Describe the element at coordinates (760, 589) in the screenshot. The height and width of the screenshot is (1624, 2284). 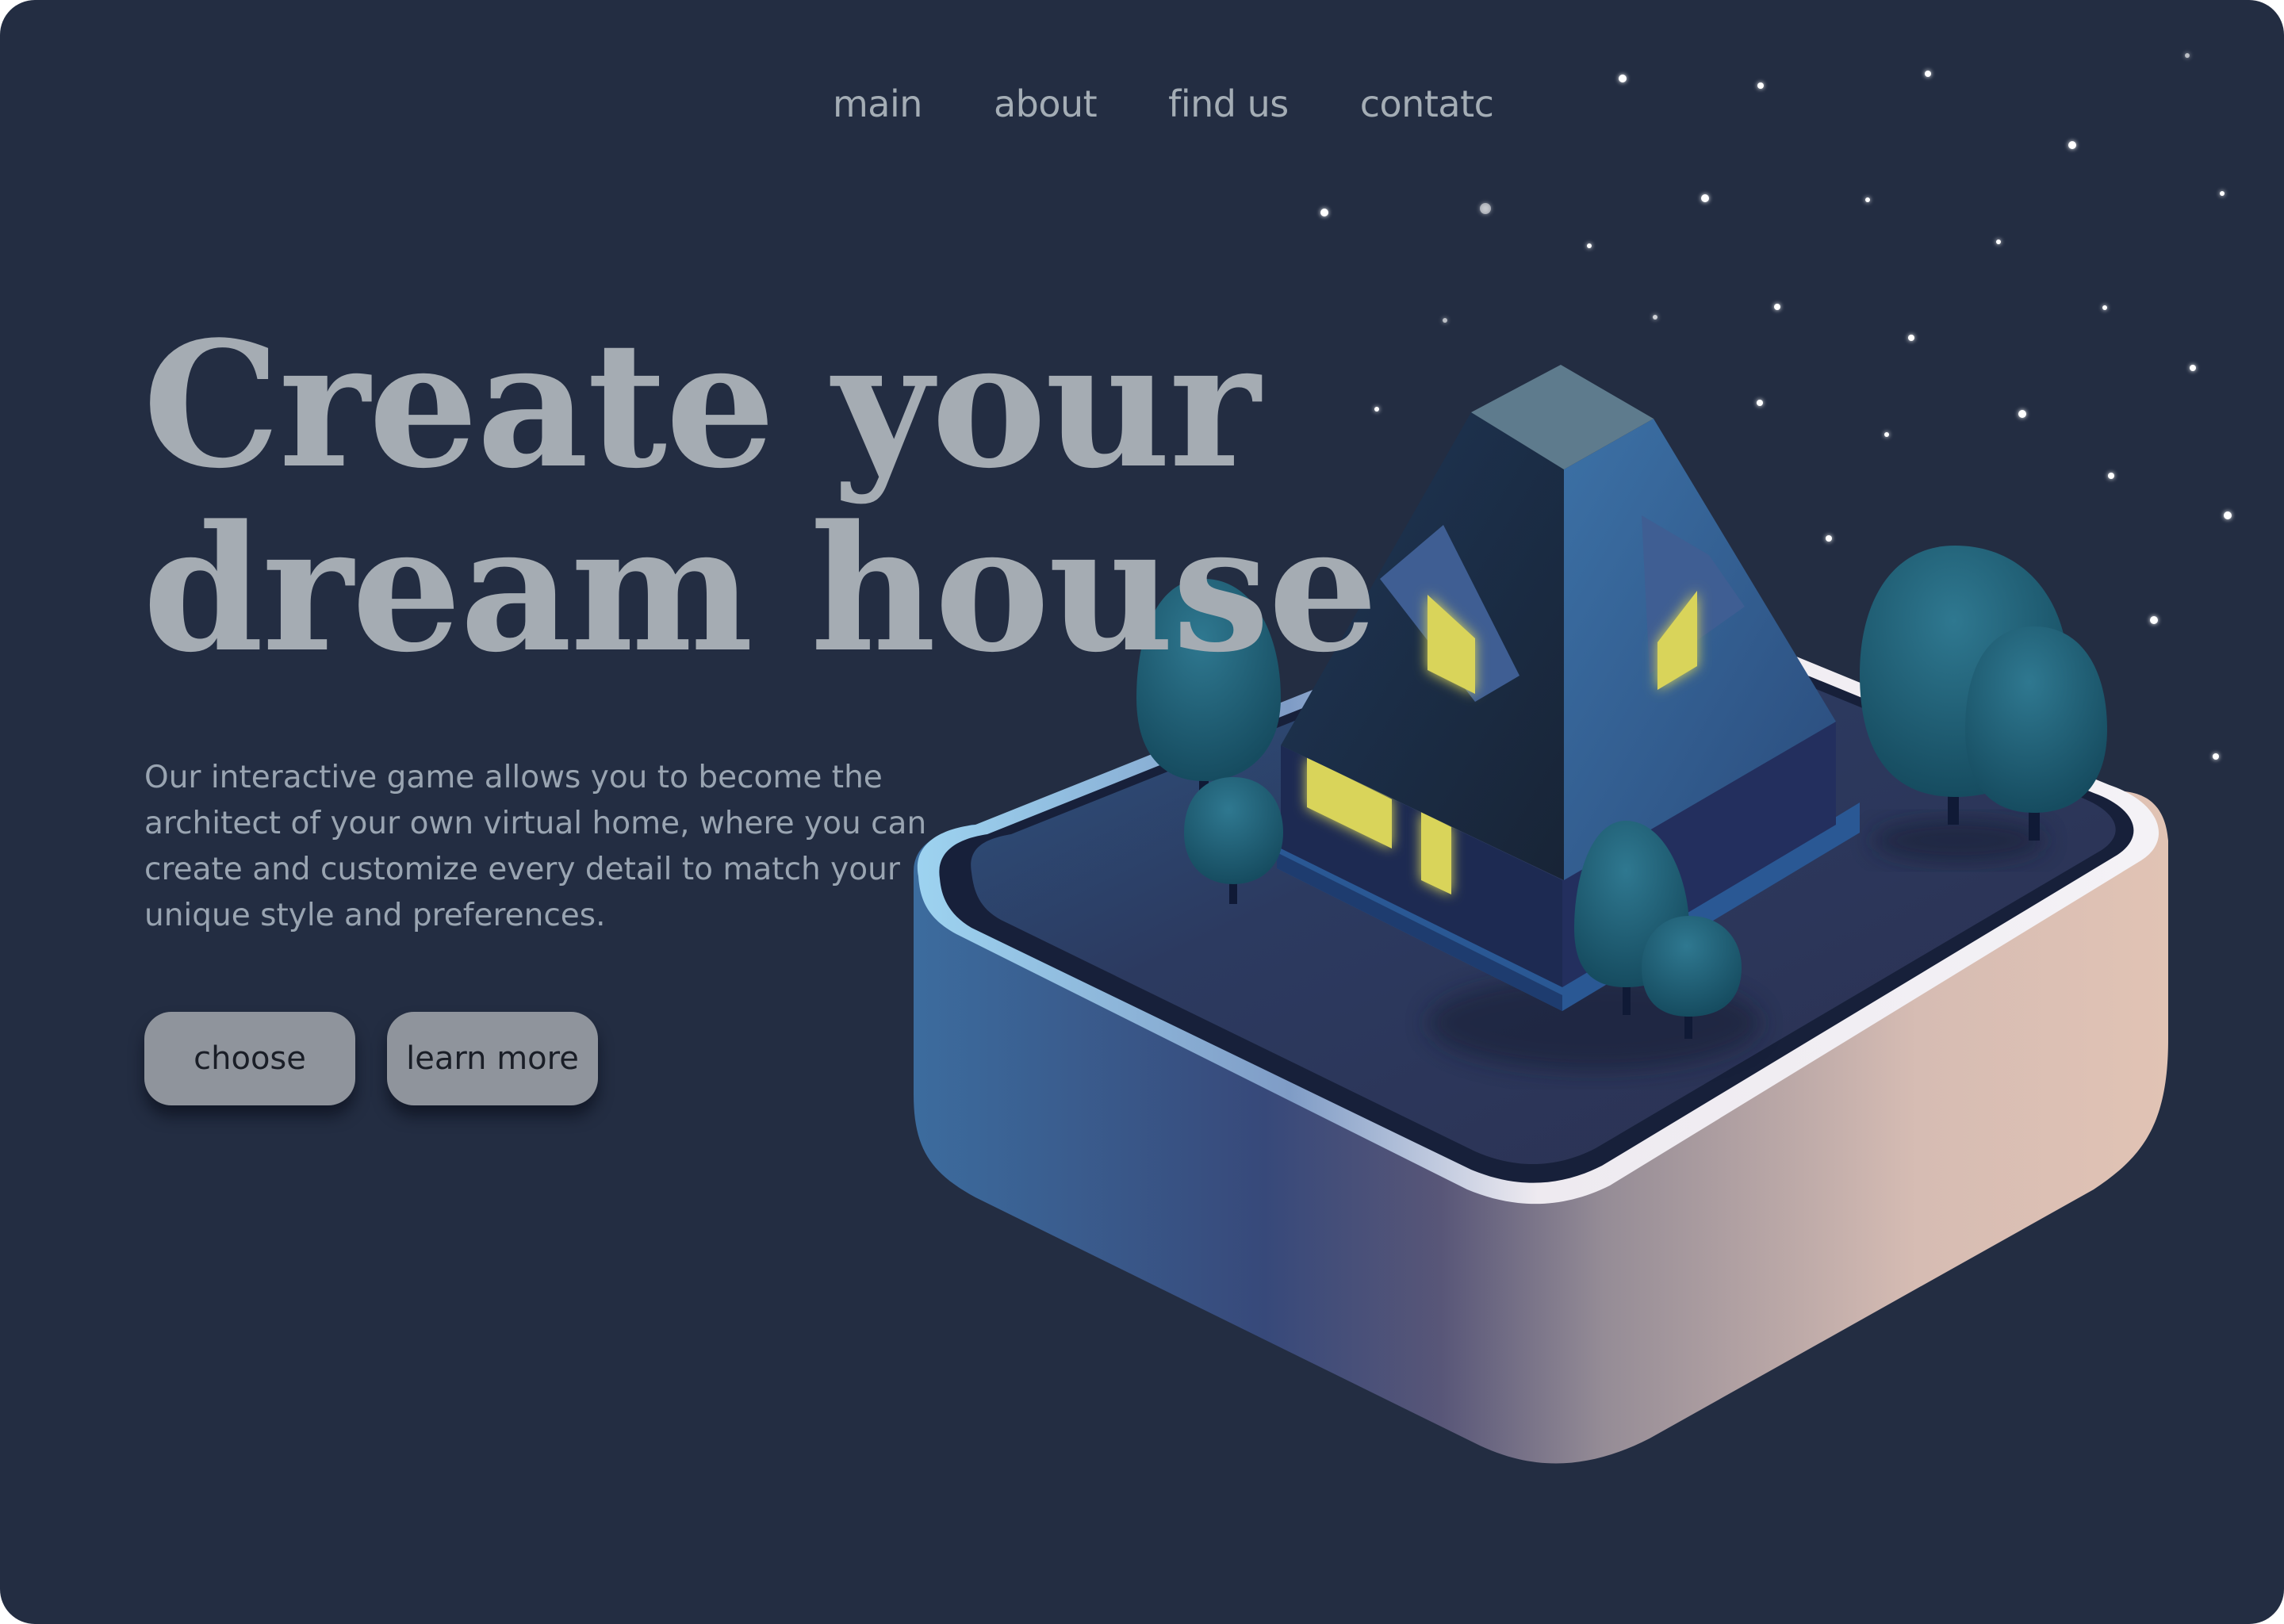
I see `hero-title-line-2: dream house` at that location.